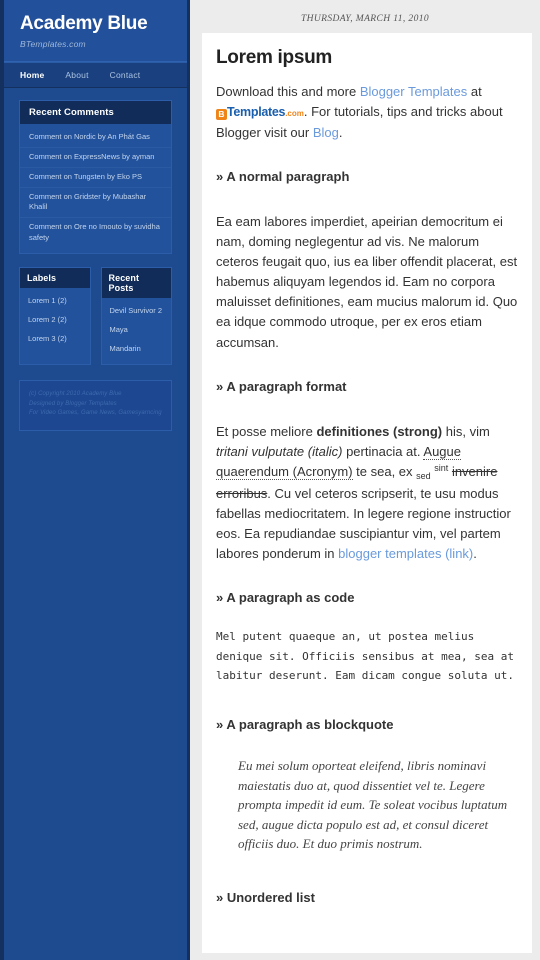 This screenshot has width=540, height=960. Describe the element at coordinates (95, 74) in the screenshot. I see `main-navigation: Home About Contact` at that location.